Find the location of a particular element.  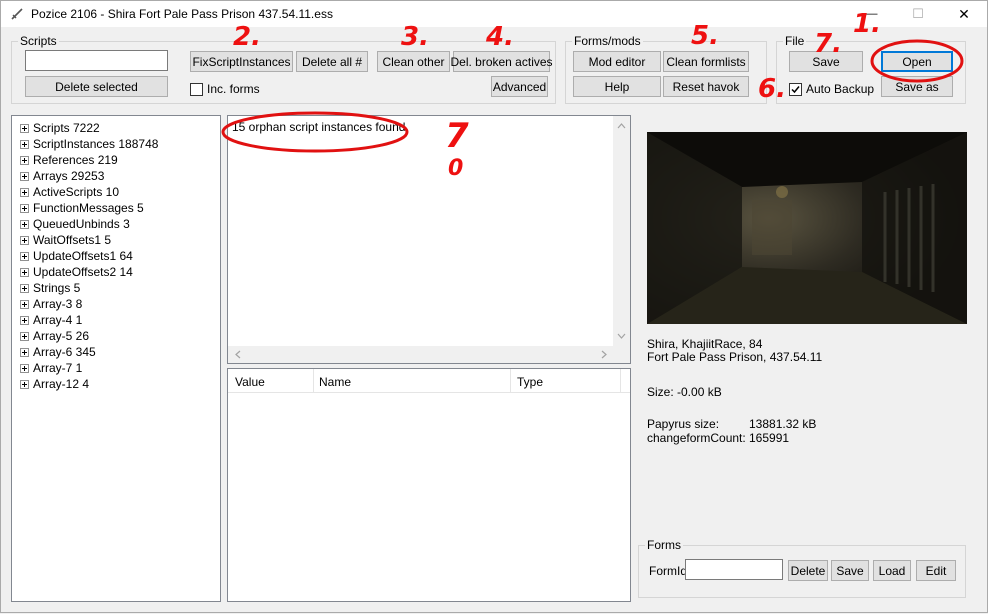

tree-item: Array-5 26 is located at coordinates (54, 336).